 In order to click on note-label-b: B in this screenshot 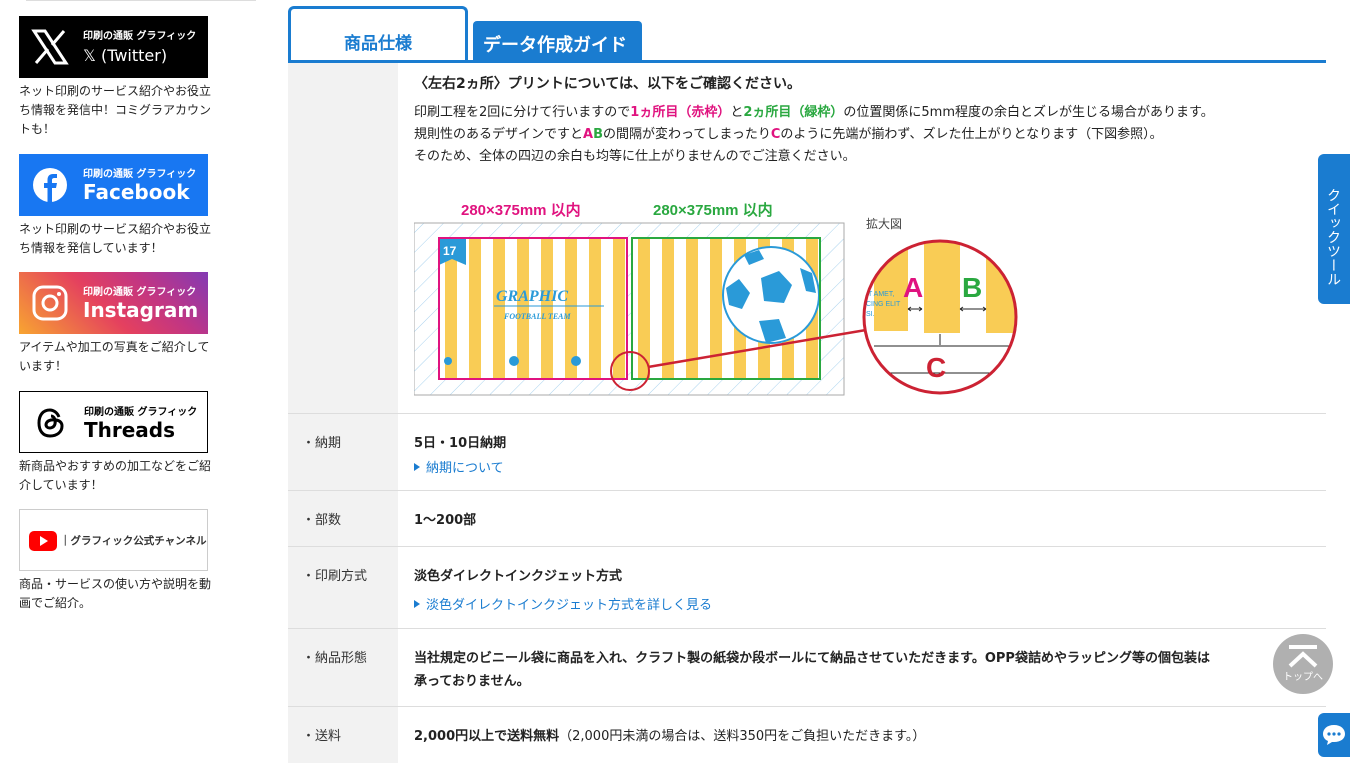, I will do `click(598, 134)`.